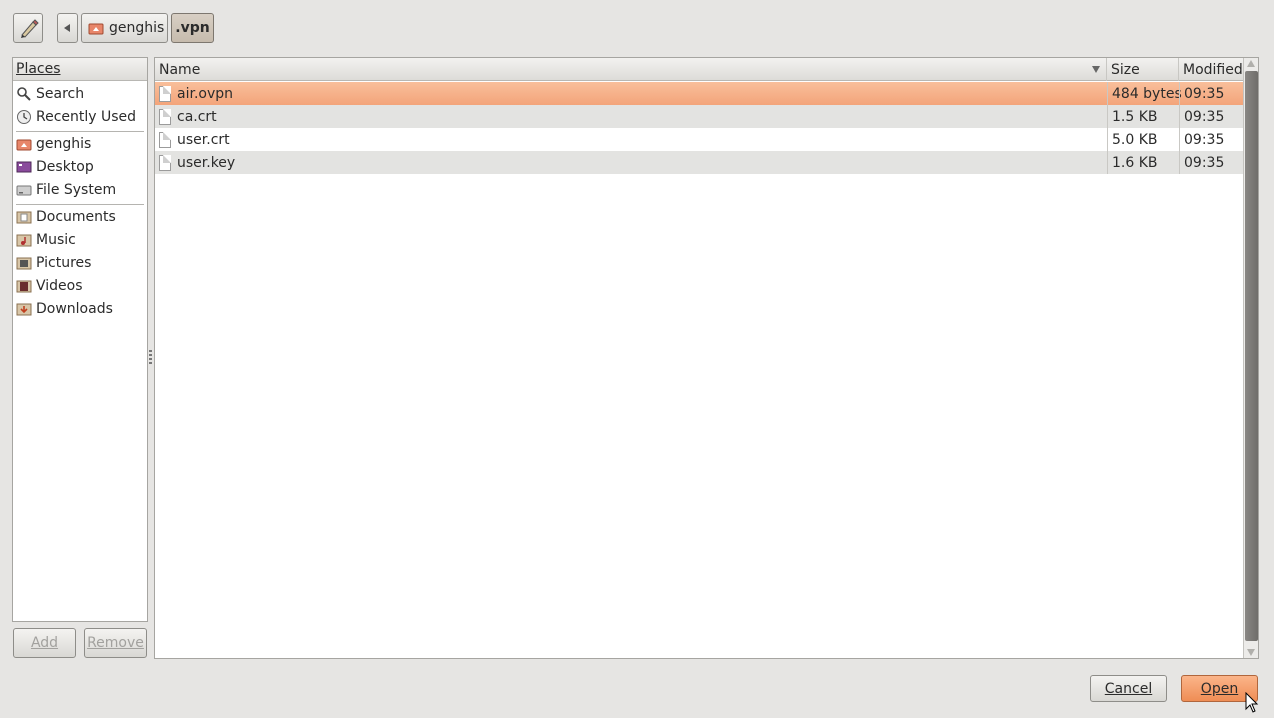  What do you see at coordinates (206, 162) in the screenshot?
I see `file-name: user.key` at bounding box center [206, 162].